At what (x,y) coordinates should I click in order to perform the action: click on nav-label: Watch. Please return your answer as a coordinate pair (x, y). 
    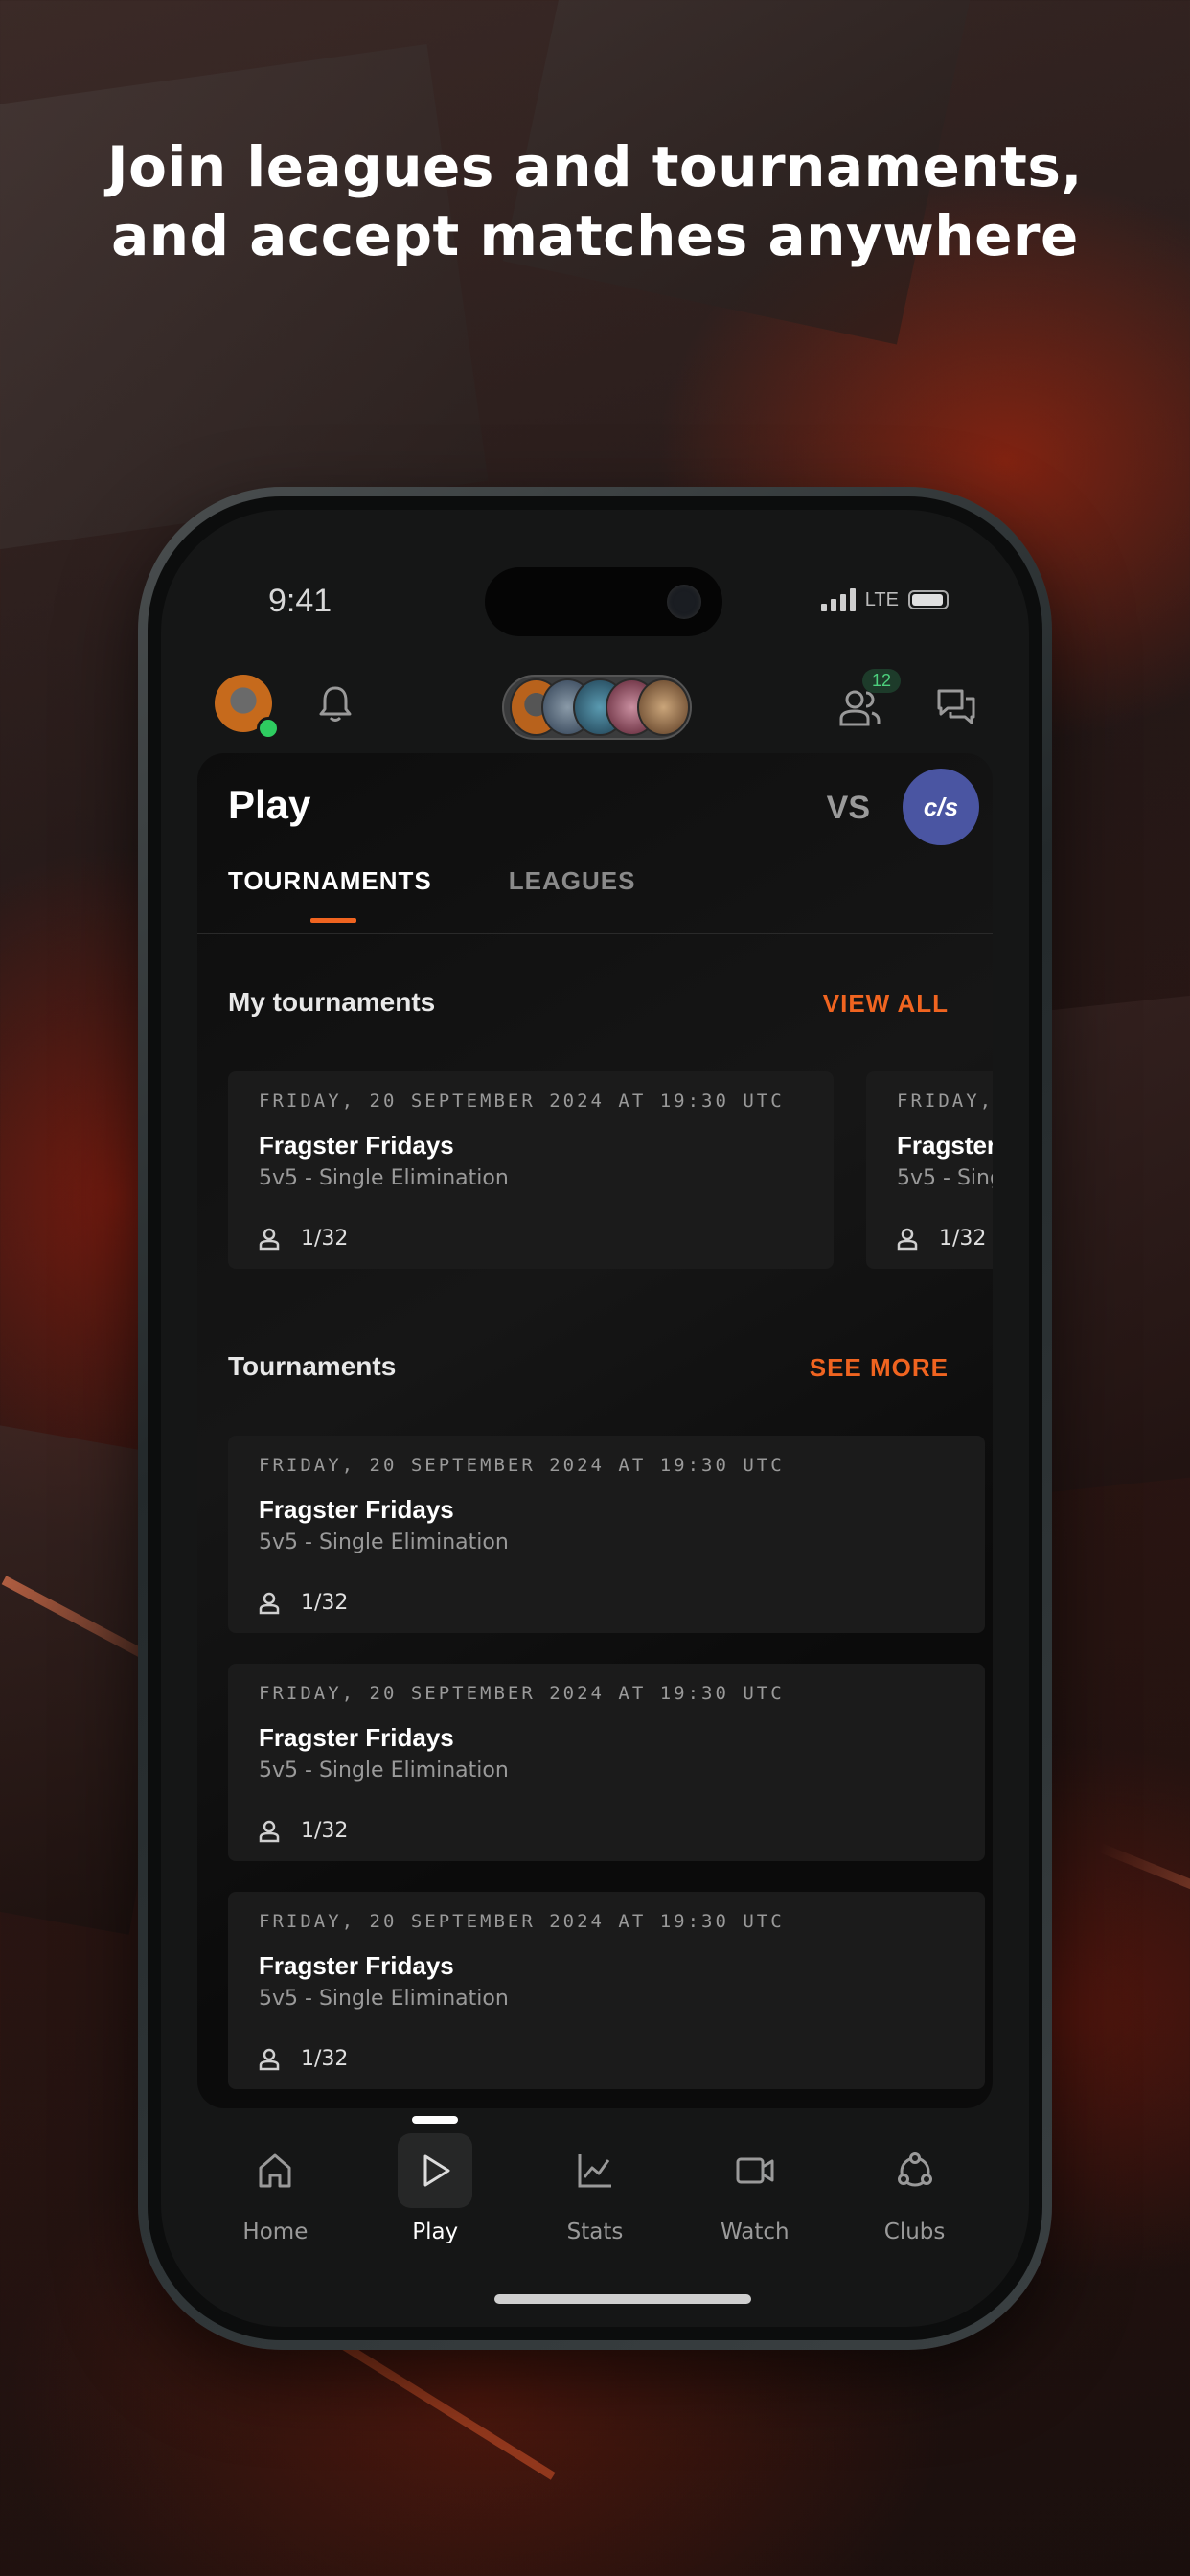
    Looking at the image, I should click on (755, 2232).